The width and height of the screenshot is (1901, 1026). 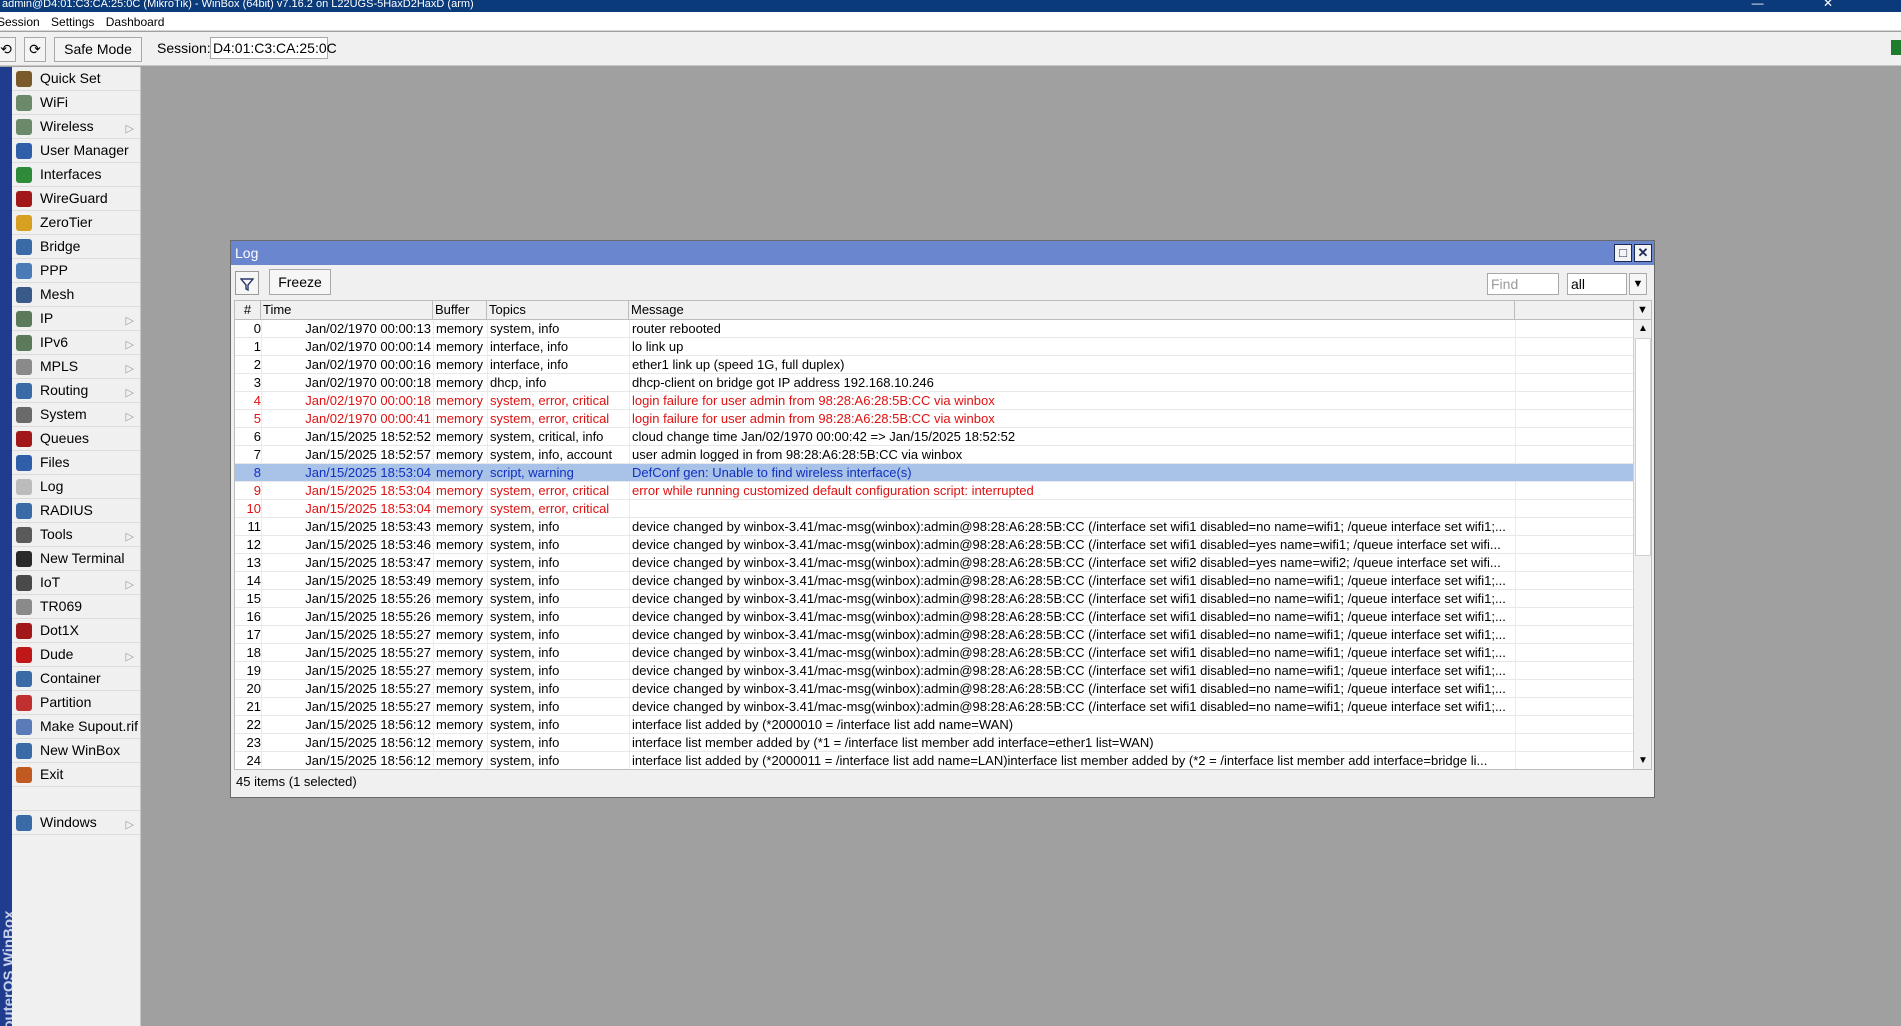 I want to click on sidebar-item-dude: Dude ▷, so click(x=76, y=655).